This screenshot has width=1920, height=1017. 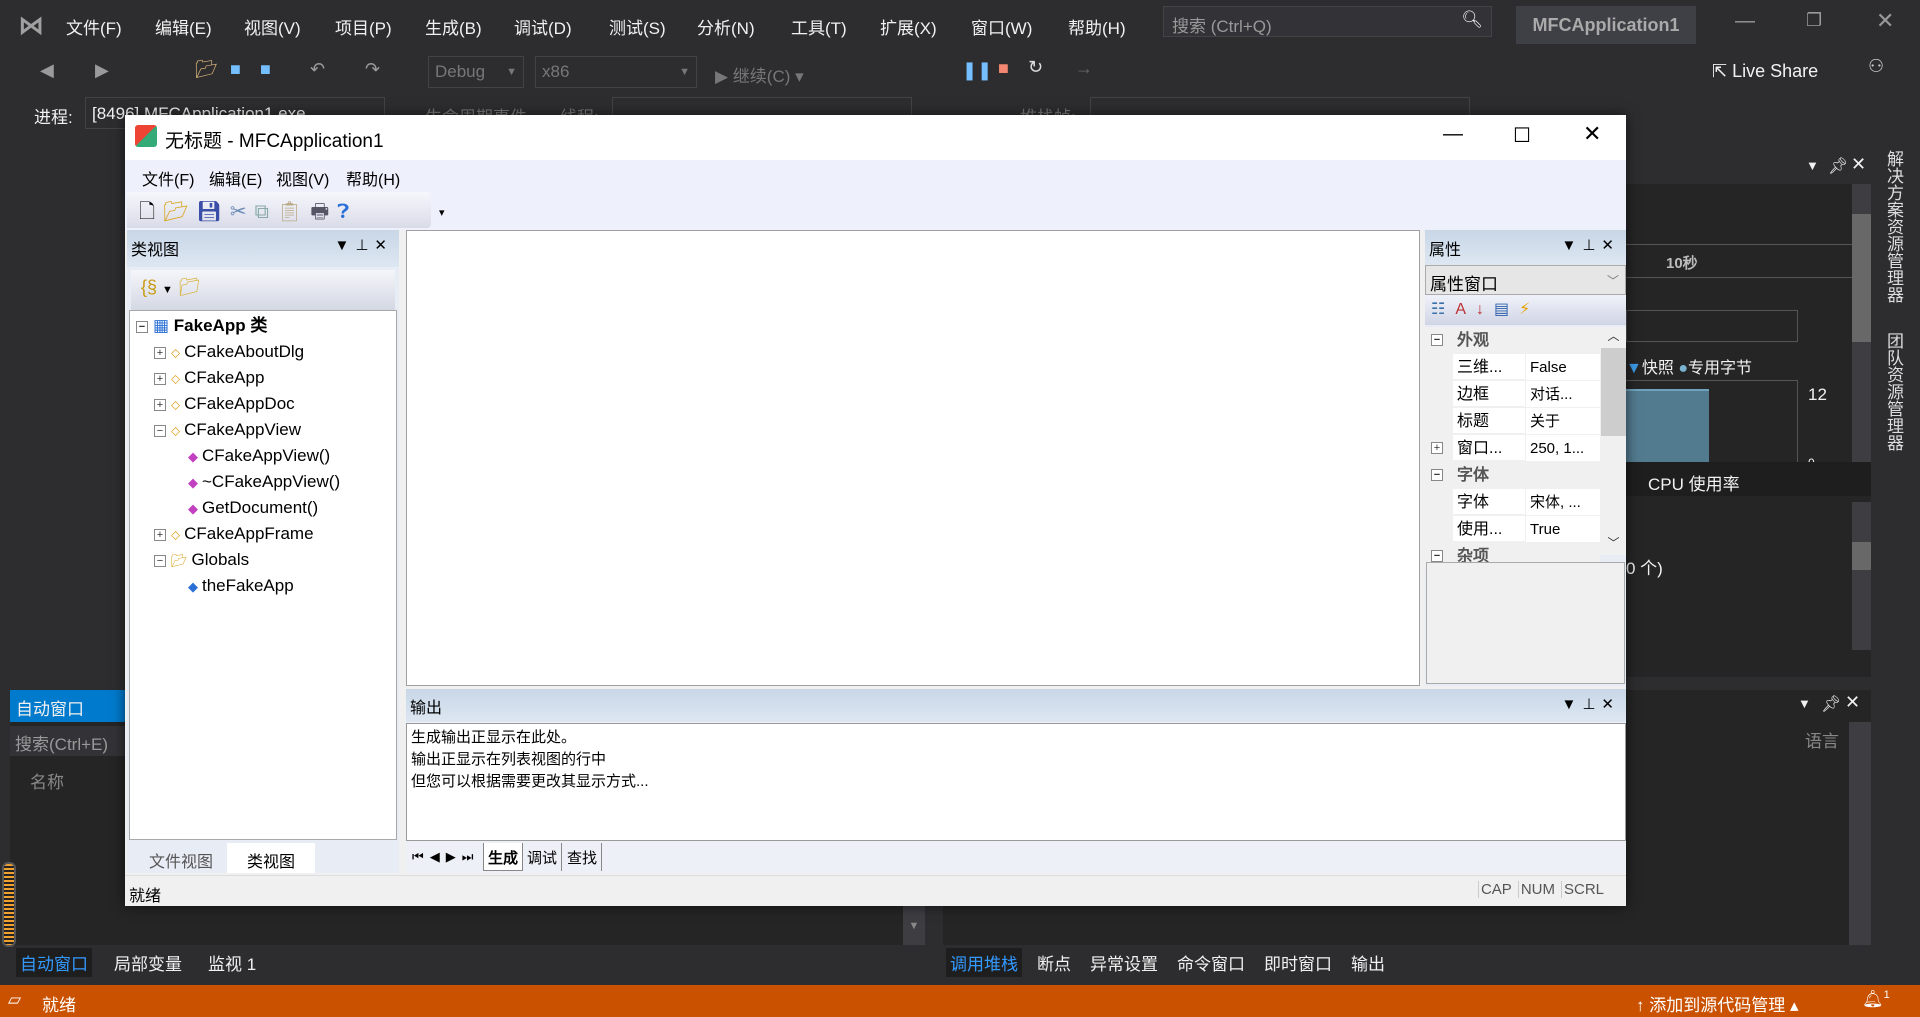 I want to click on output-tab: 调试, so click(x=543, y=857).